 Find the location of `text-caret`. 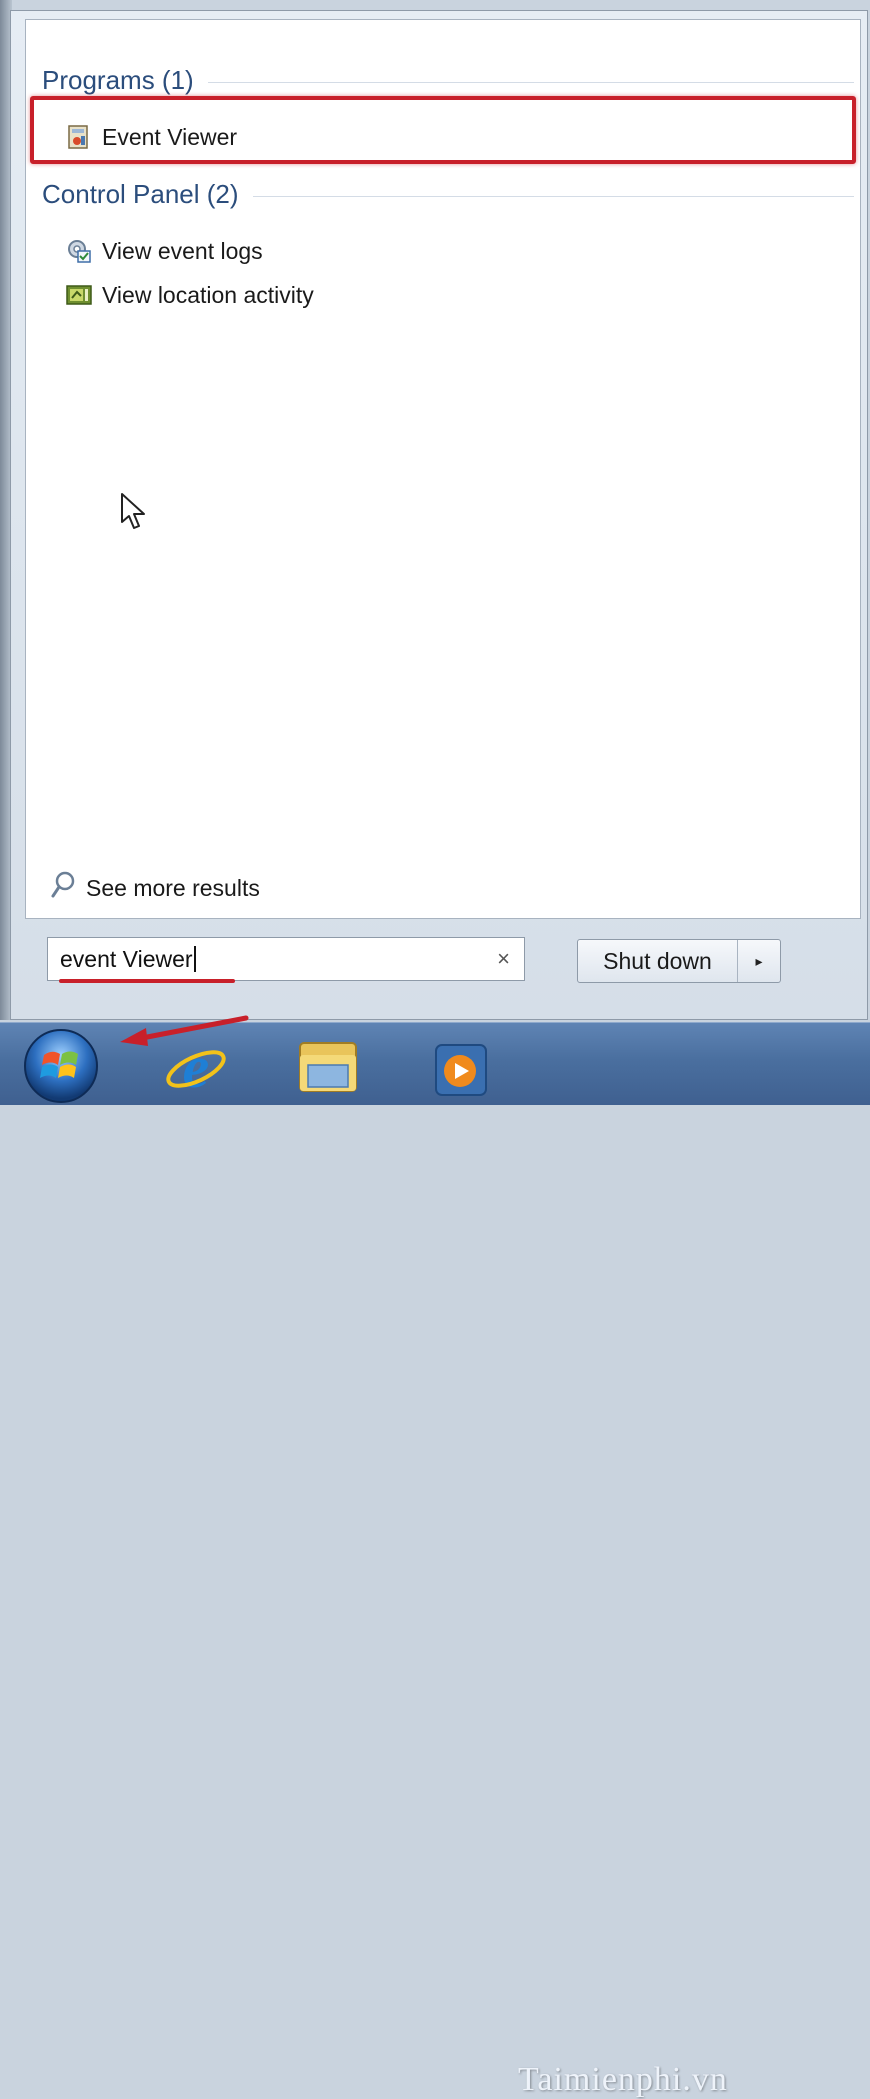

text-caret is located at coordinates (194, 959).